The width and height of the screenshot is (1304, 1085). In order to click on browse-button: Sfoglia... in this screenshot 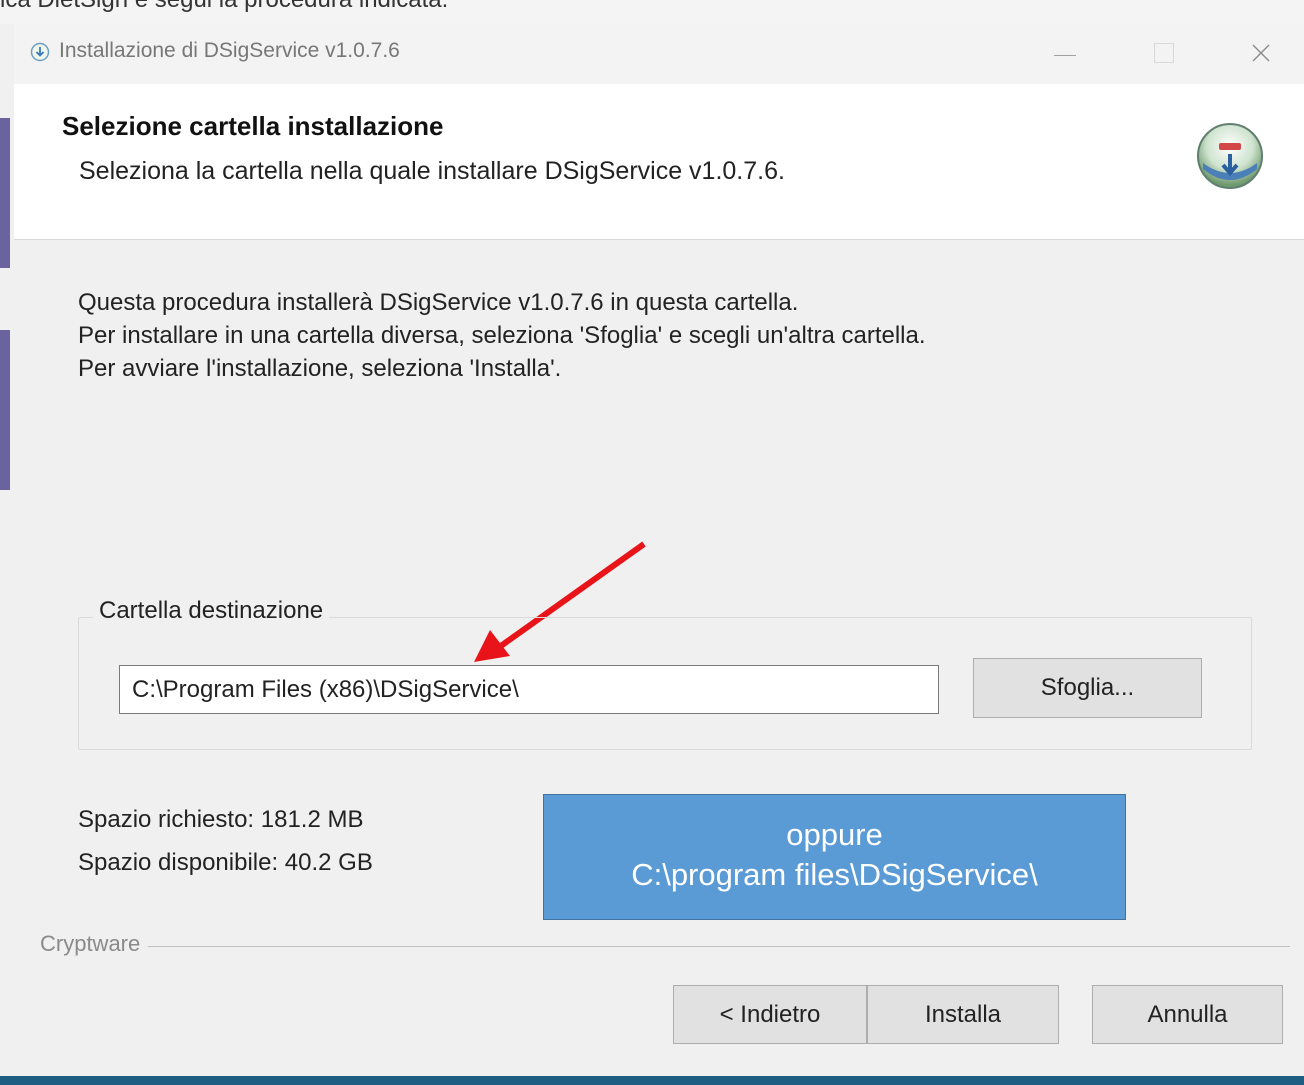, I will do `click(1087, 688)`.